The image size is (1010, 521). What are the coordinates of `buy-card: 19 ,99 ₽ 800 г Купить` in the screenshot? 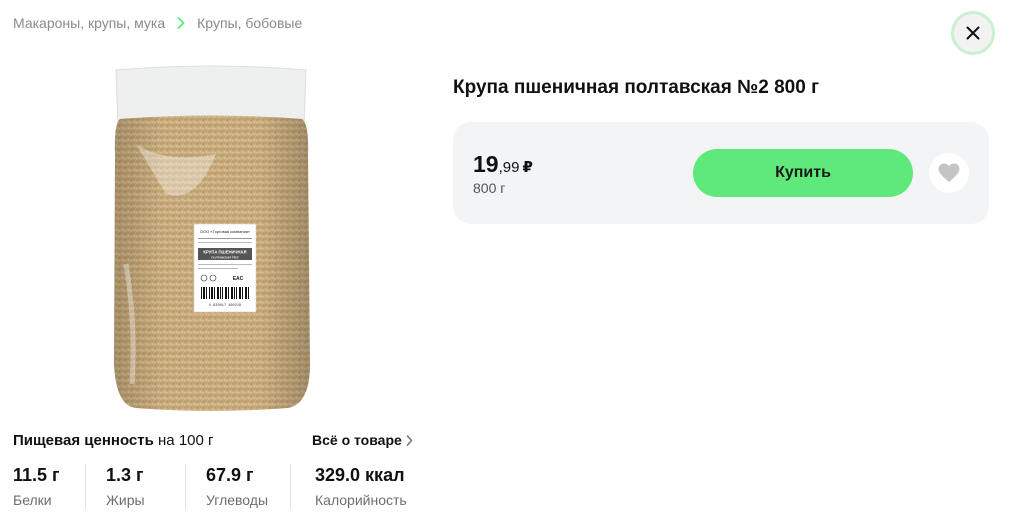 It's located at (721, 173).